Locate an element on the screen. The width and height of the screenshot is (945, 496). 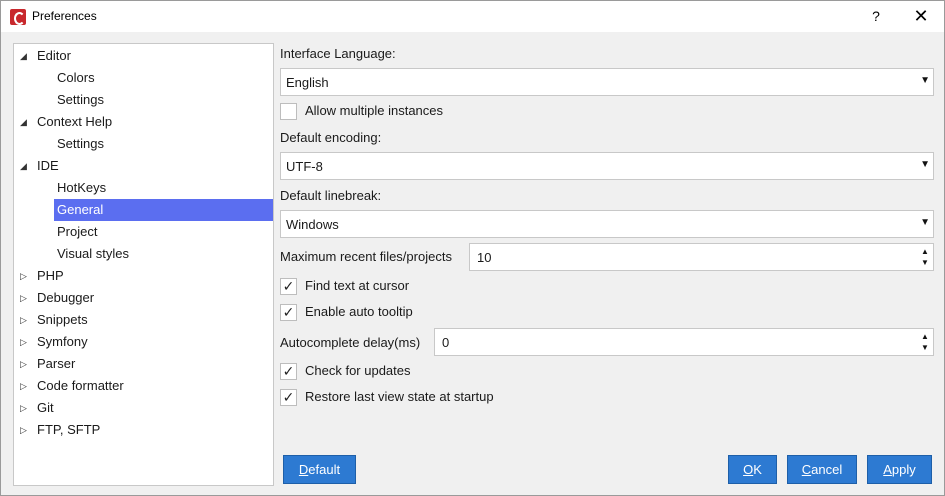
default-linebreak-label: Default linebreak: is located at coordinates (331, 195).